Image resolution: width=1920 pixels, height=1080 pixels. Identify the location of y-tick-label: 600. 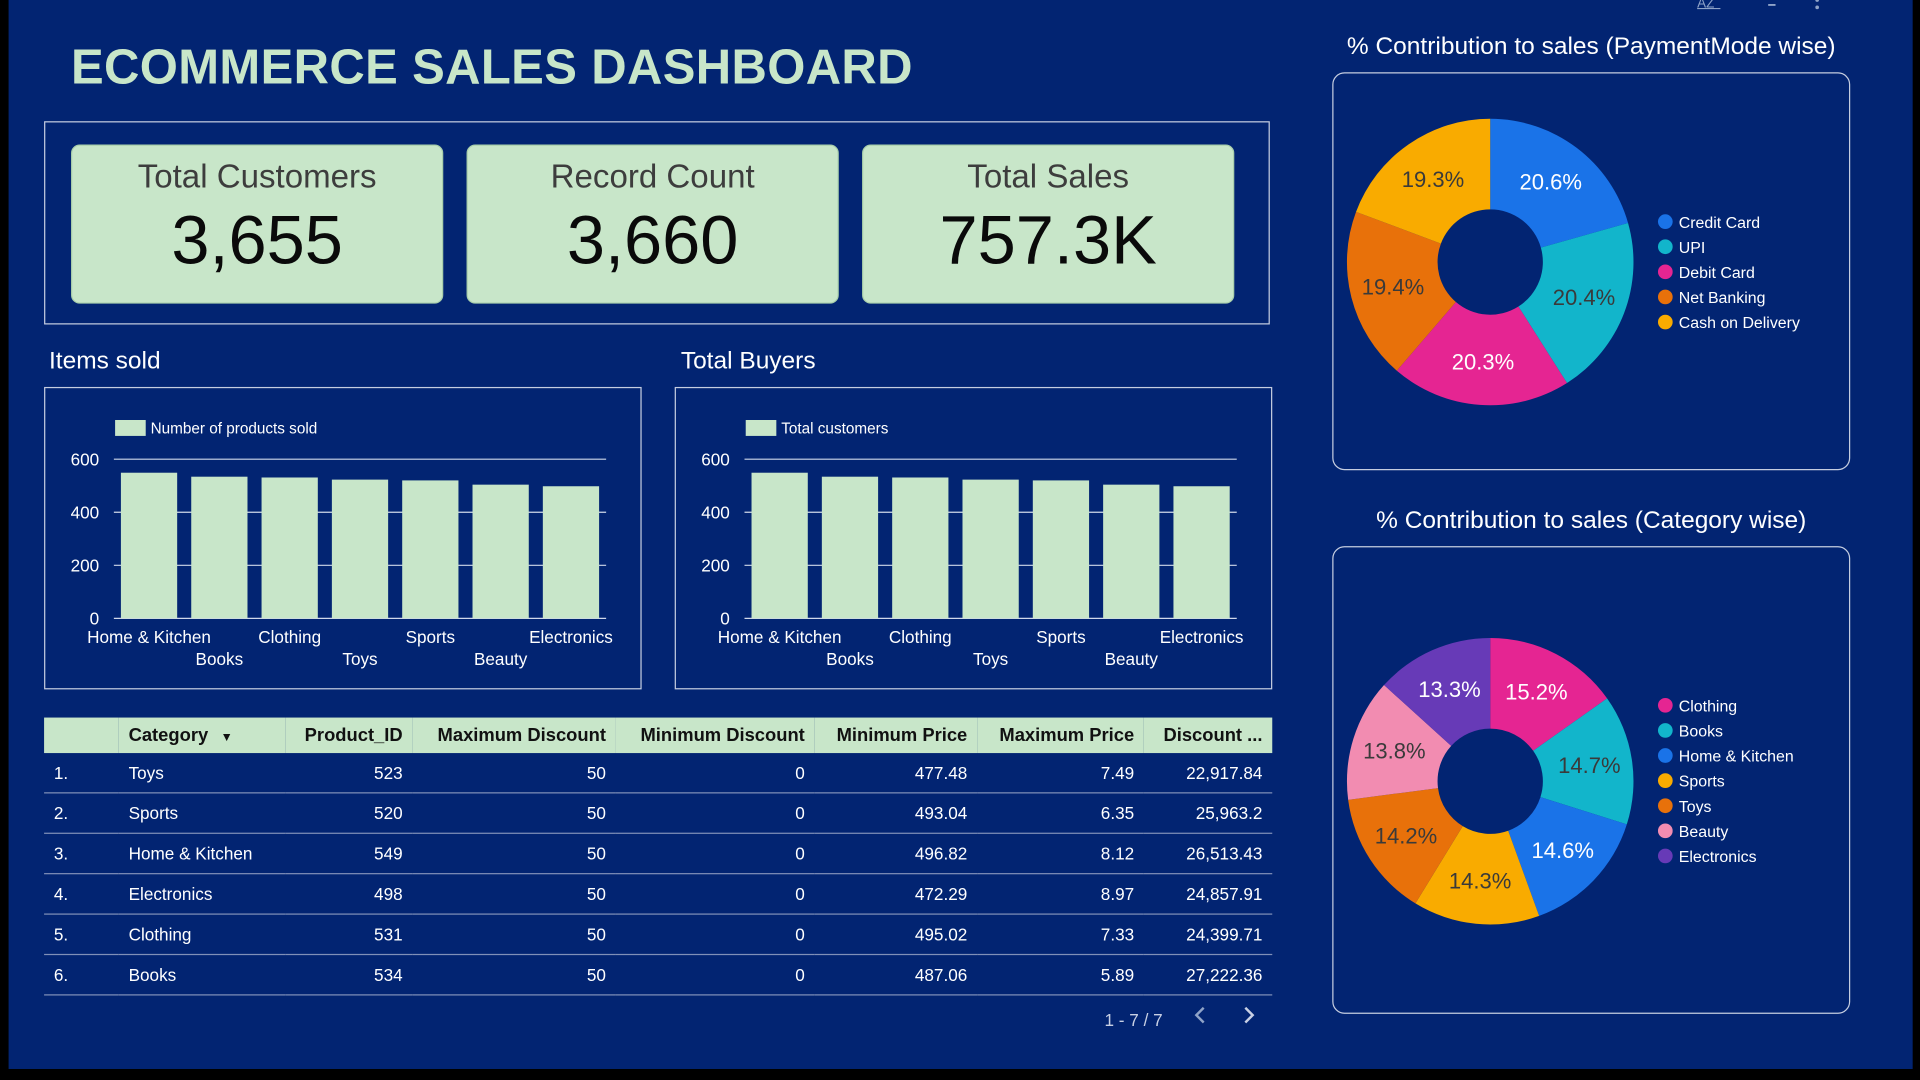
(715, 459).